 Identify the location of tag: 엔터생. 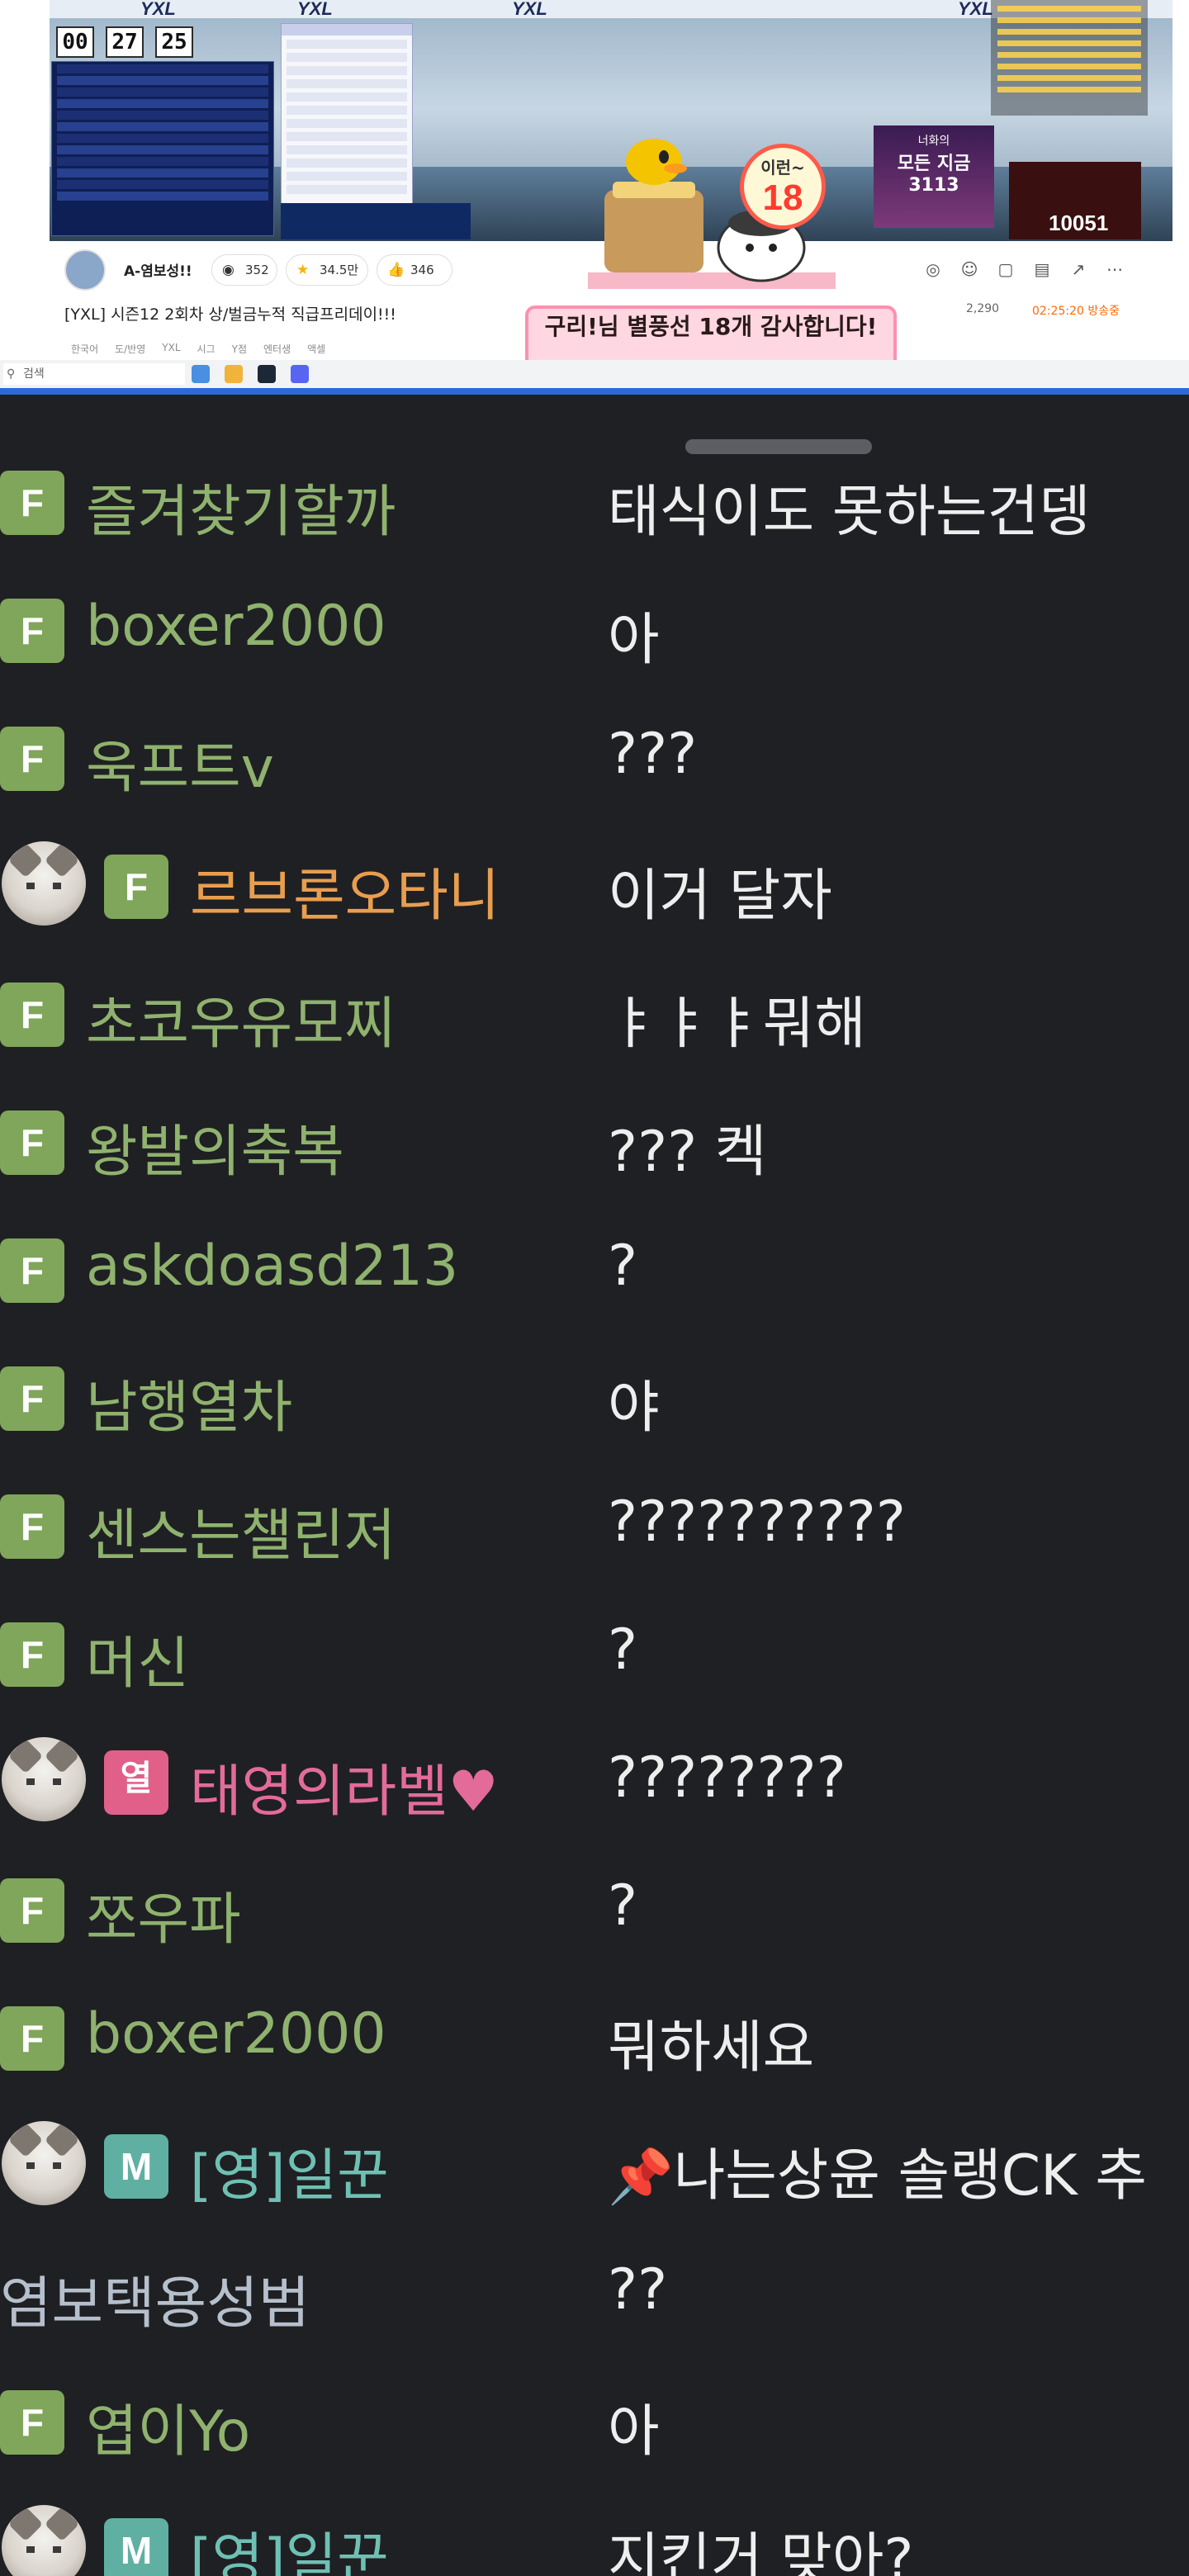
(277, 349).